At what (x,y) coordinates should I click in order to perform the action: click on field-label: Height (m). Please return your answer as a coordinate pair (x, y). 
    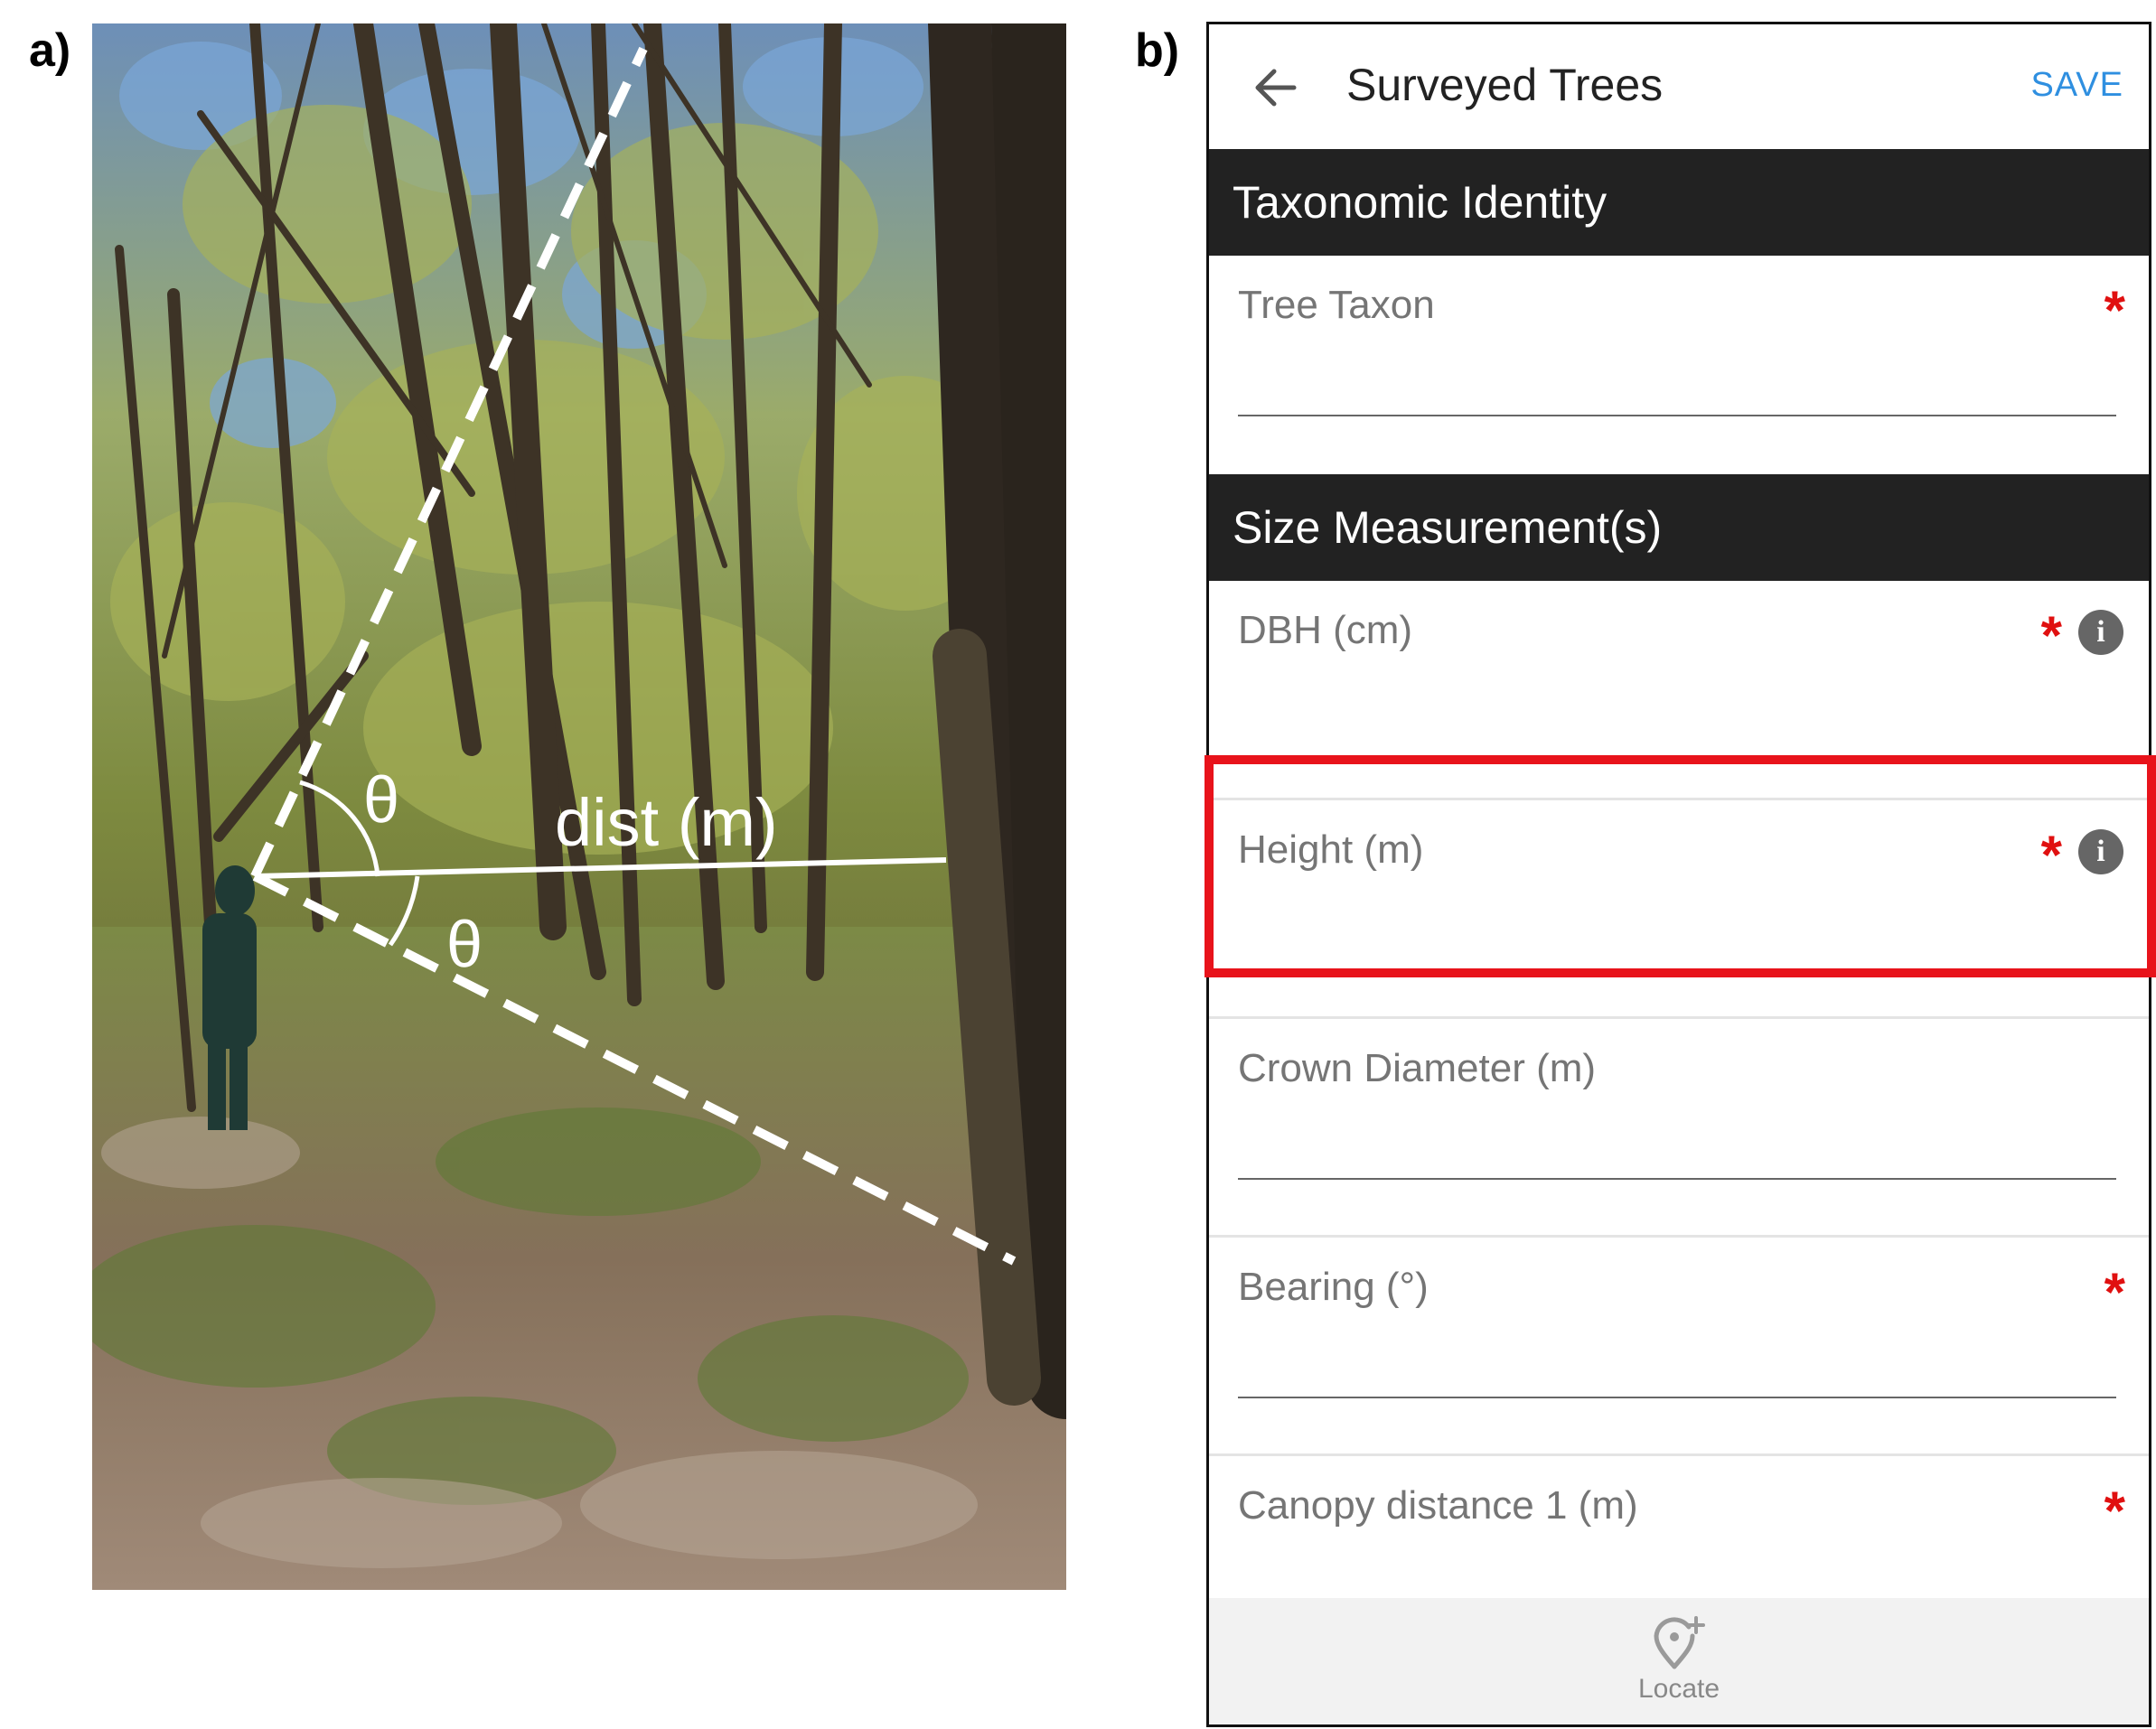
    Looking at the image, I should click on (1331, 849).